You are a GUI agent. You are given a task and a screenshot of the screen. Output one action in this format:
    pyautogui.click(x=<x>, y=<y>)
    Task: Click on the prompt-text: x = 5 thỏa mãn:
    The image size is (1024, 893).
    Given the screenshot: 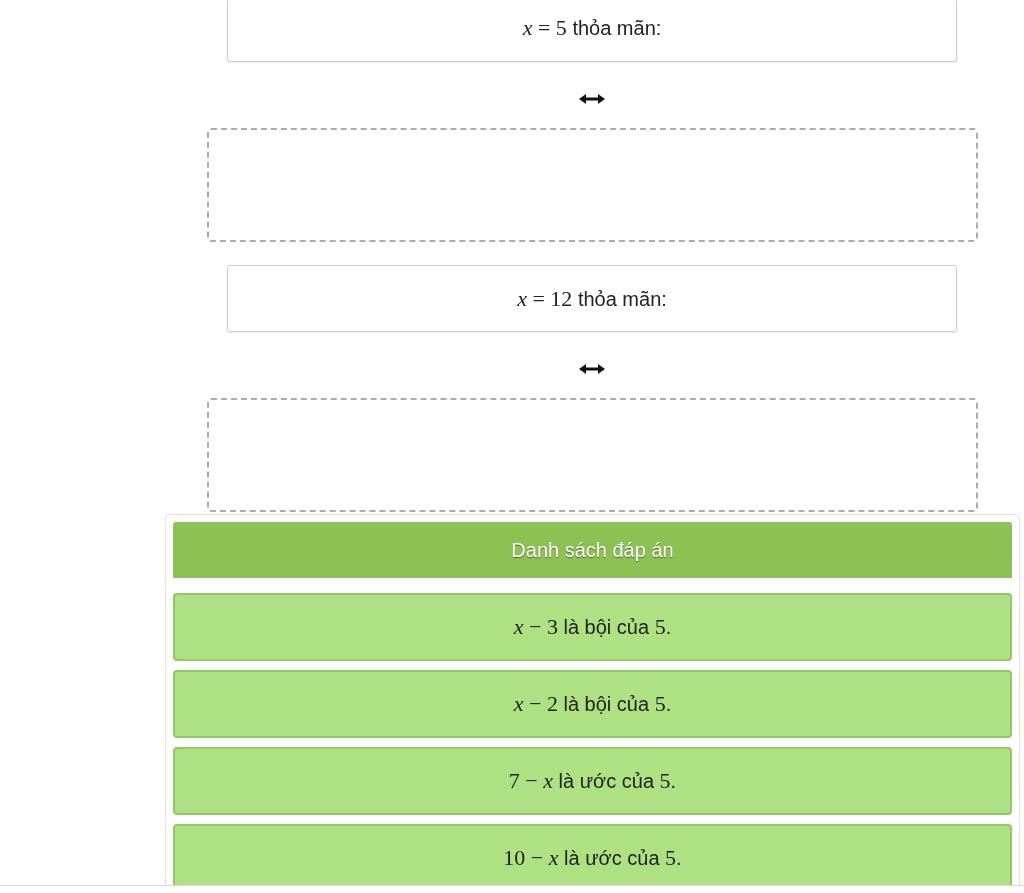 What is the action you would take?
    pyautogui.click(x=592, y=27)
    